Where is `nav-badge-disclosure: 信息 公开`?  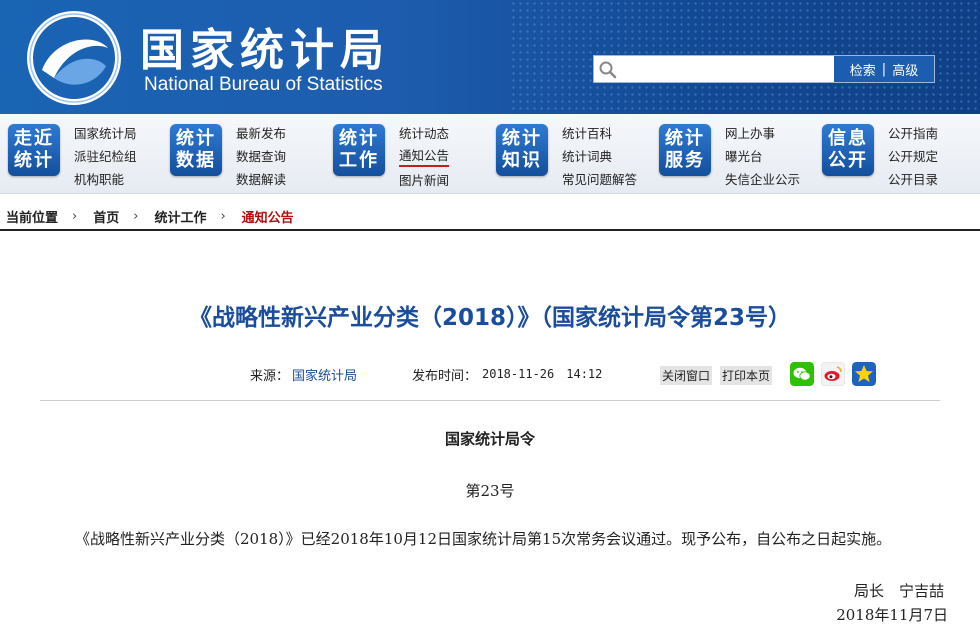 nav-badge-disclosure: 信息 公开 is located at coordinates (848, 150).